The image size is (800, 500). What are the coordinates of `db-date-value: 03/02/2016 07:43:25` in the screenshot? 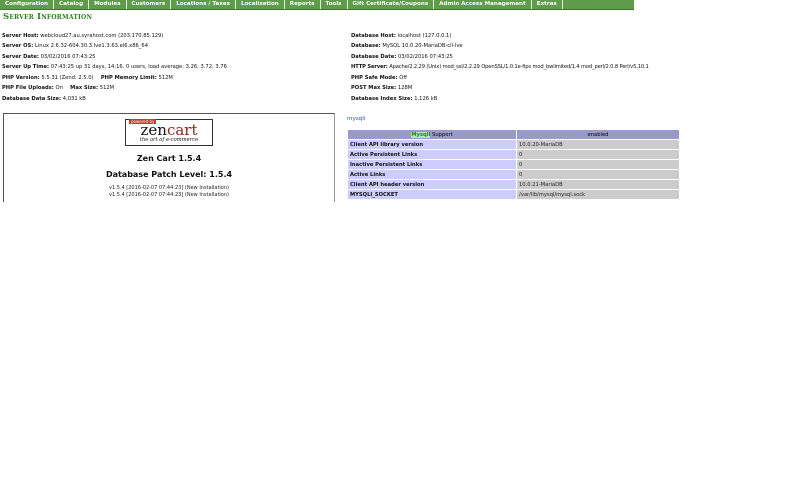 It's located at (425, 57).